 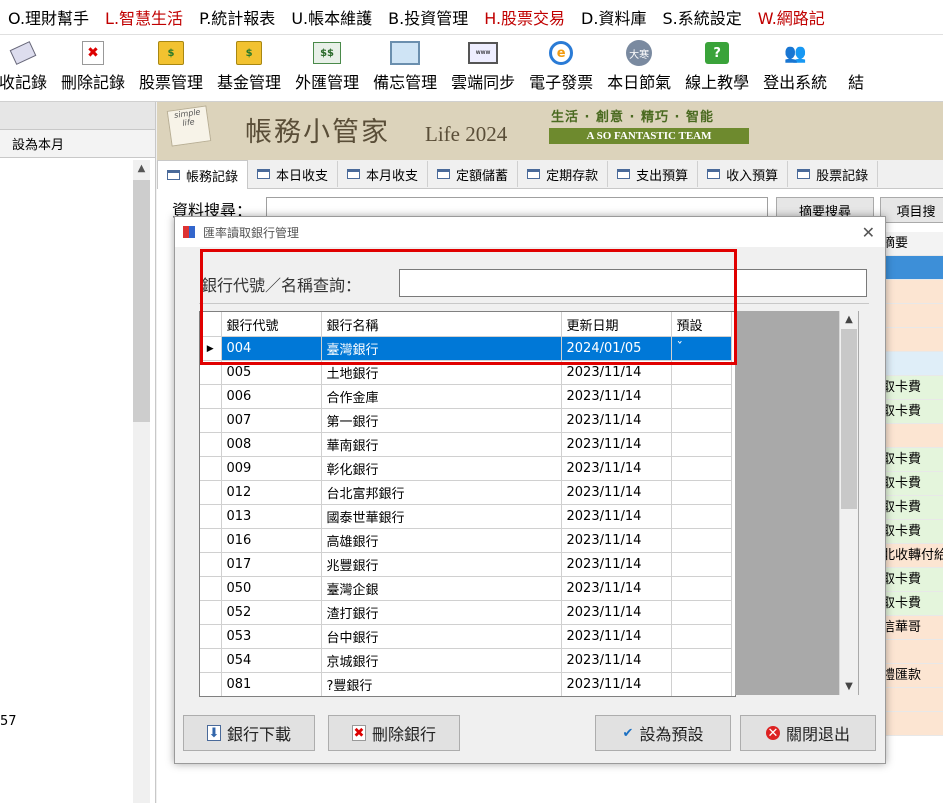 I want to click on bank-code-cell: 009, so click(x=271, y=468).